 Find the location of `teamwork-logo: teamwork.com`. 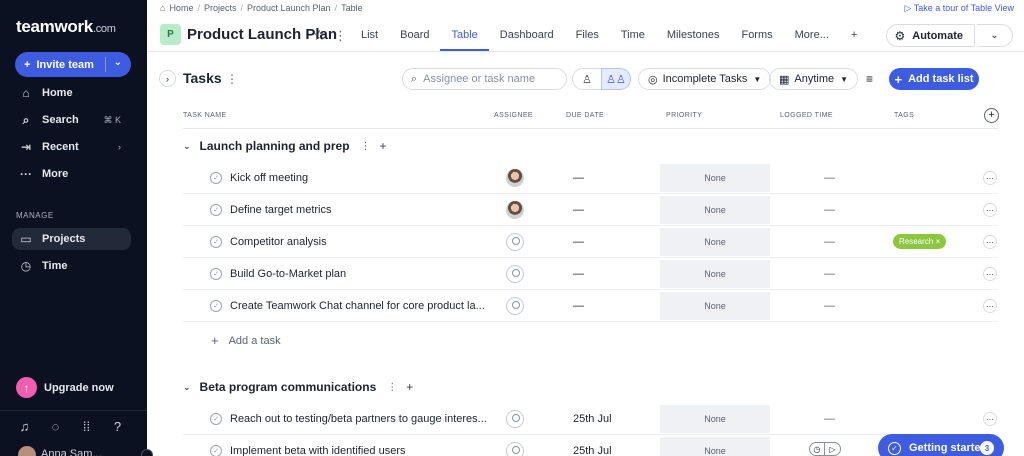

teamwork-logo: teamwork.com is located at coordinates (66, 27).